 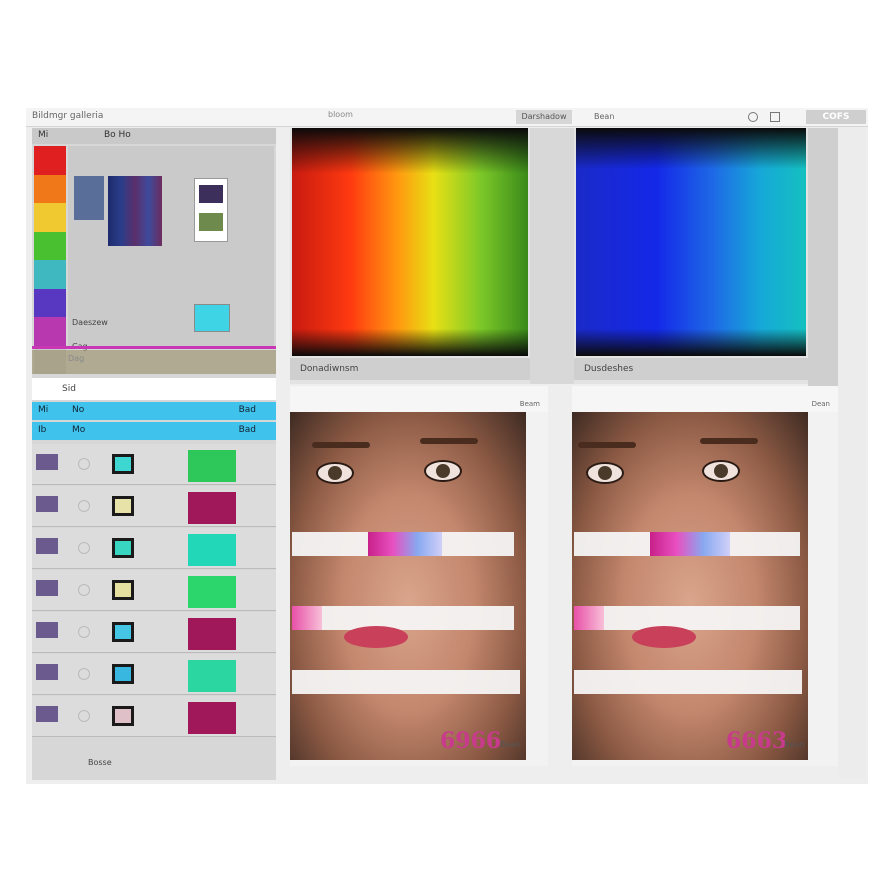 I want to click on face-header: Dean, so click(x=705, y=399).